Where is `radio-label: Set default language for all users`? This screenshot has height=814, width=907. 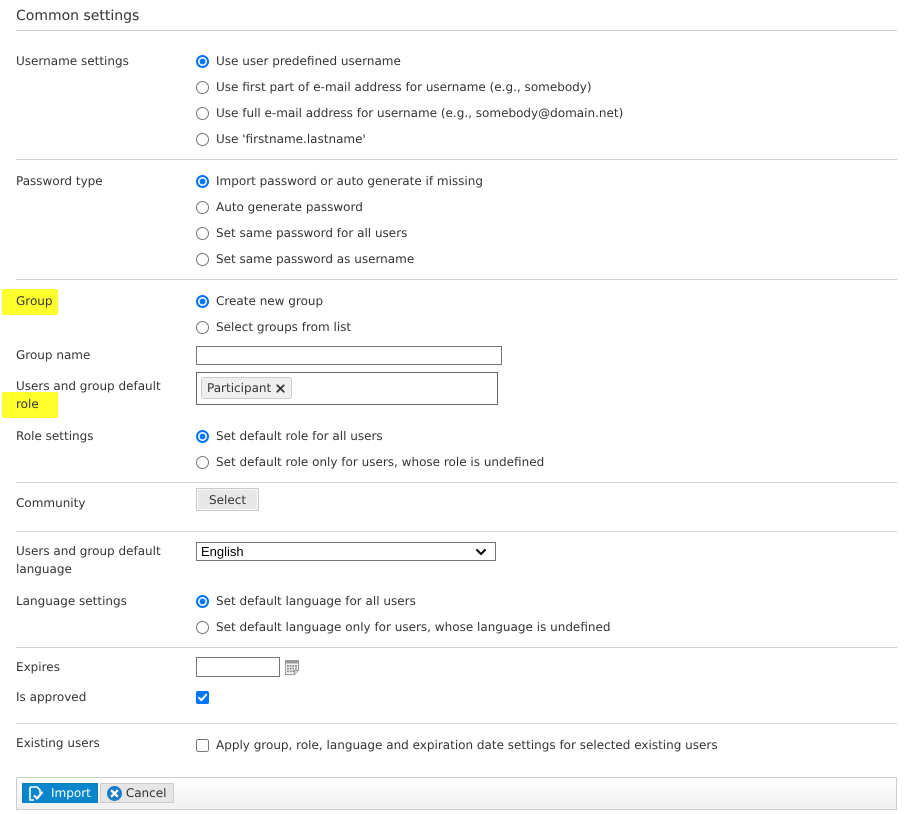
radio-label: Set default language for all users is located at coordinates (316, 601).